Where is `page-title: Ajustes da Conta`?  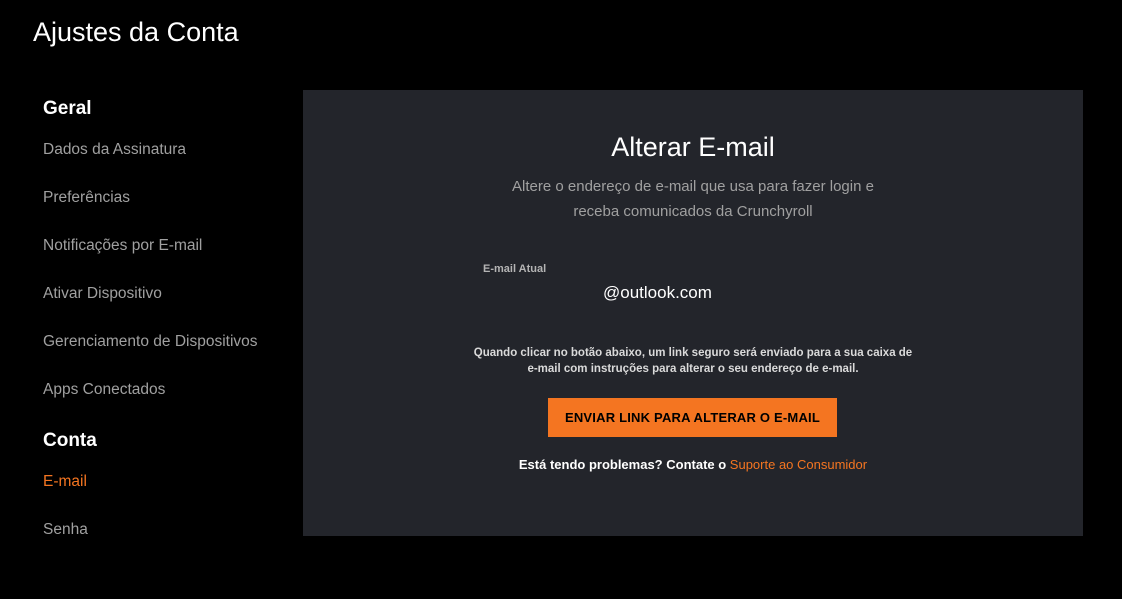 page-title: Ajustes da Conta is located at coordinates (136, 32).